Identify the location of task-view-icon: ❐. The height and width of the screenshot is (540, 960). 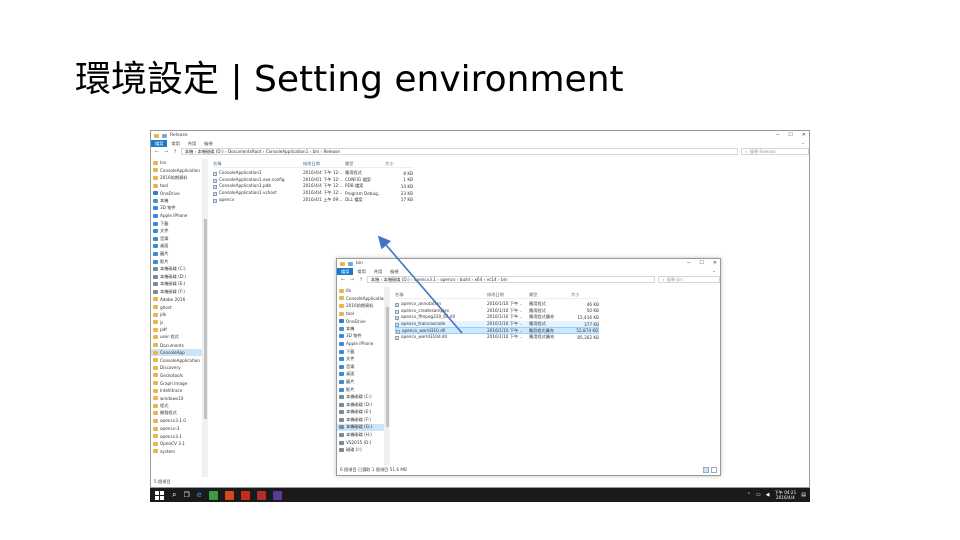
(186, 495).